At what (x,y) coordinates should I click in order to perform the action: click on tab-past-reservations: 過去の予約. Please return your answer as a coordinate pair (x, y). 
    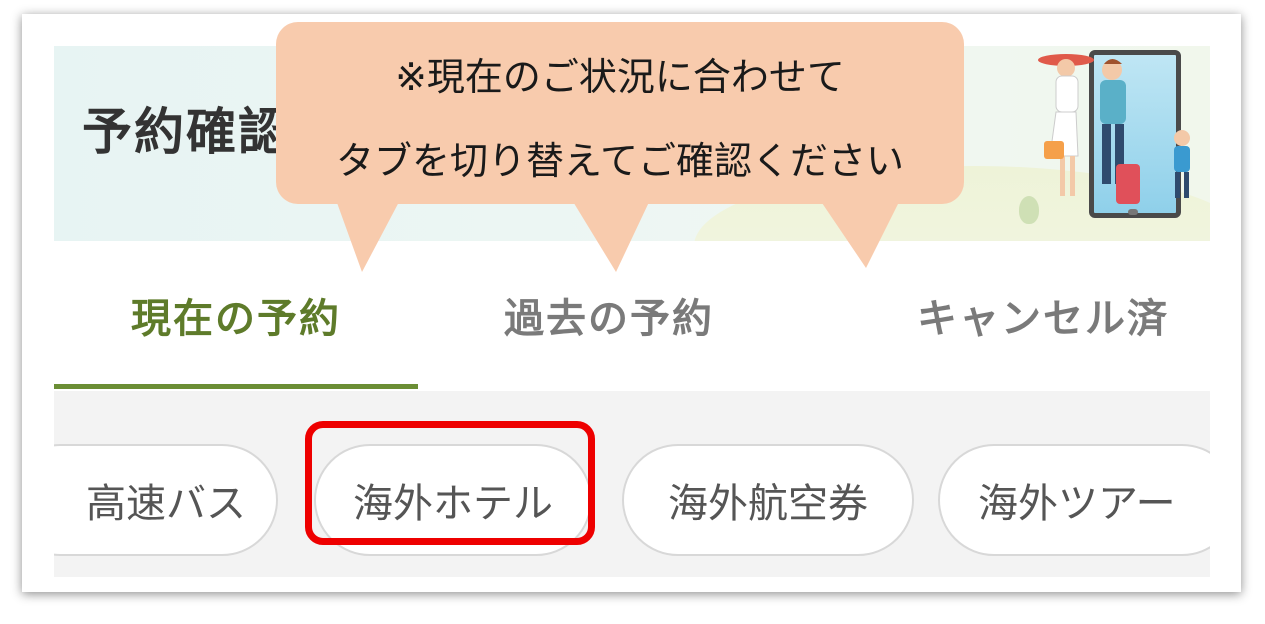
    Looking at the image, I should click on (609, 315).